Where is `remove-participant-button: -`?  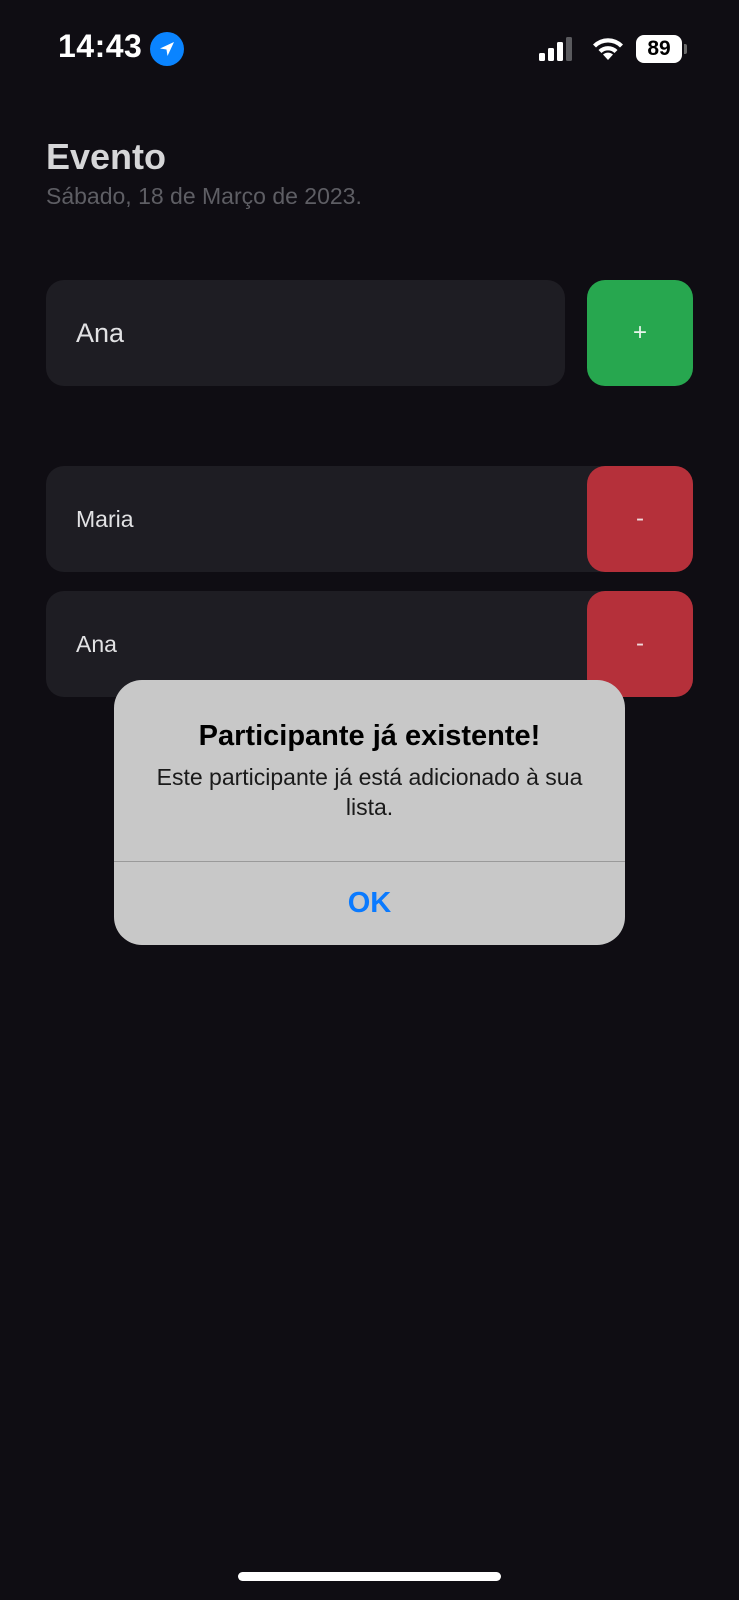 remove-participant-button: - is located at coordinates (640, 519).